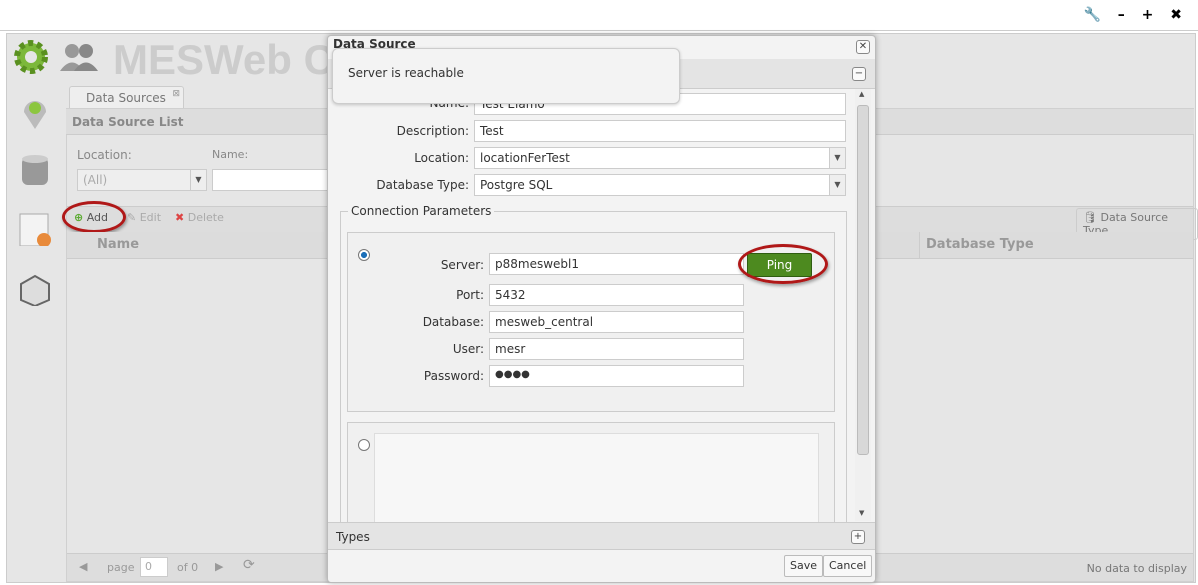 This screenshot has width=1198, height=585. What do you see at coordinates (506, 76) in the screenshot?
I see `toast-notification: Server is reachable` at bounding box center [506, 76].